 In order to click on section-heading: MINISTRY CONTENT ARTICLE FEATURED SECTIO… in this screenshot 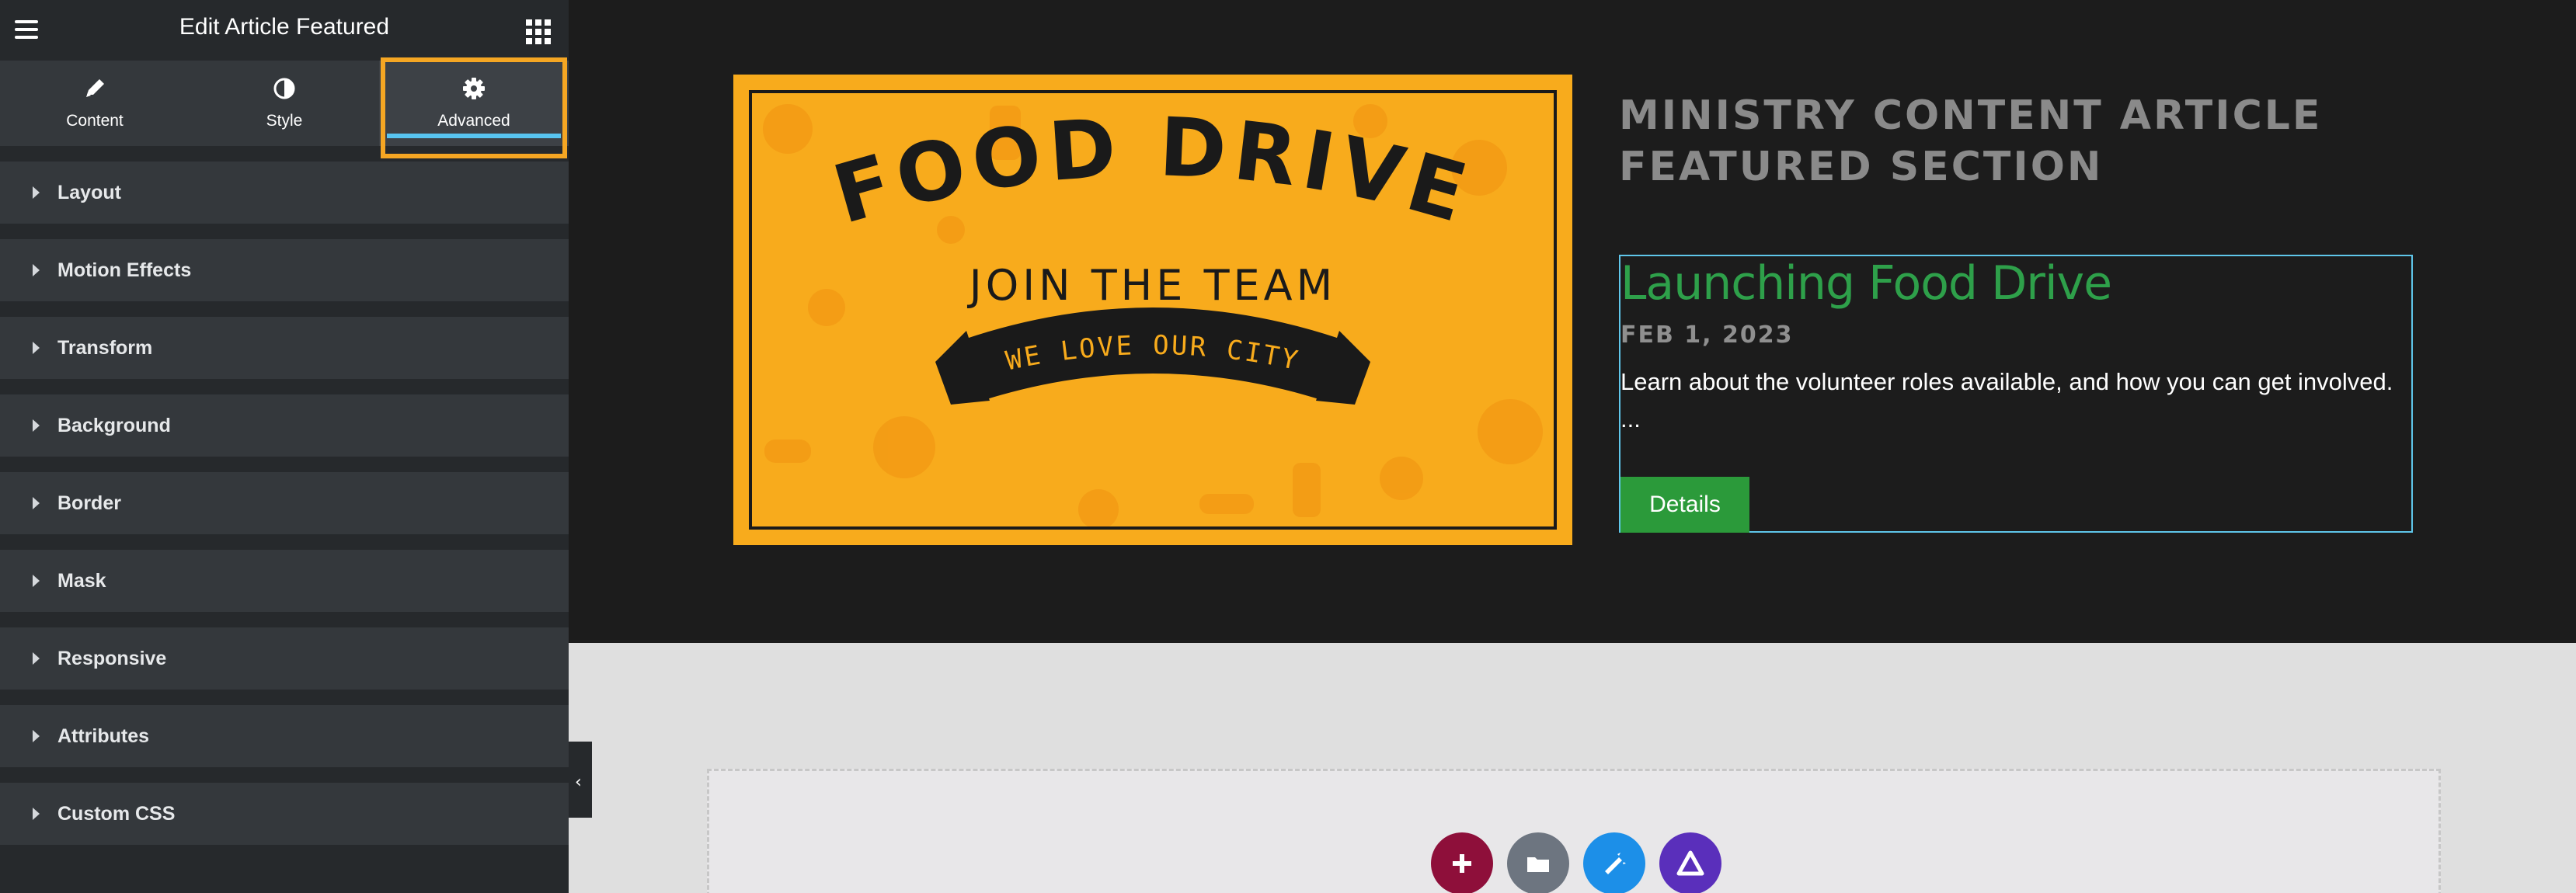, I will do `click(1971, 141)`.